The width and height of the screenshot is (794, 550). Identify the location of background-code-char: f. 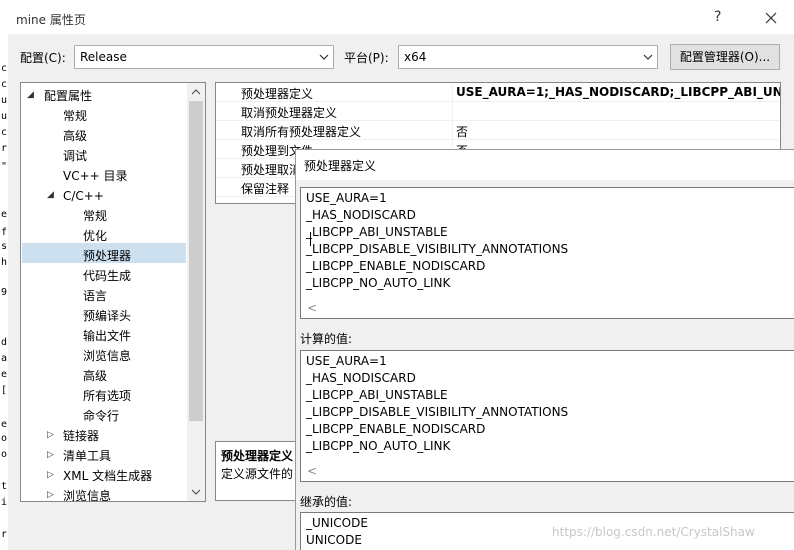
(4, 232).